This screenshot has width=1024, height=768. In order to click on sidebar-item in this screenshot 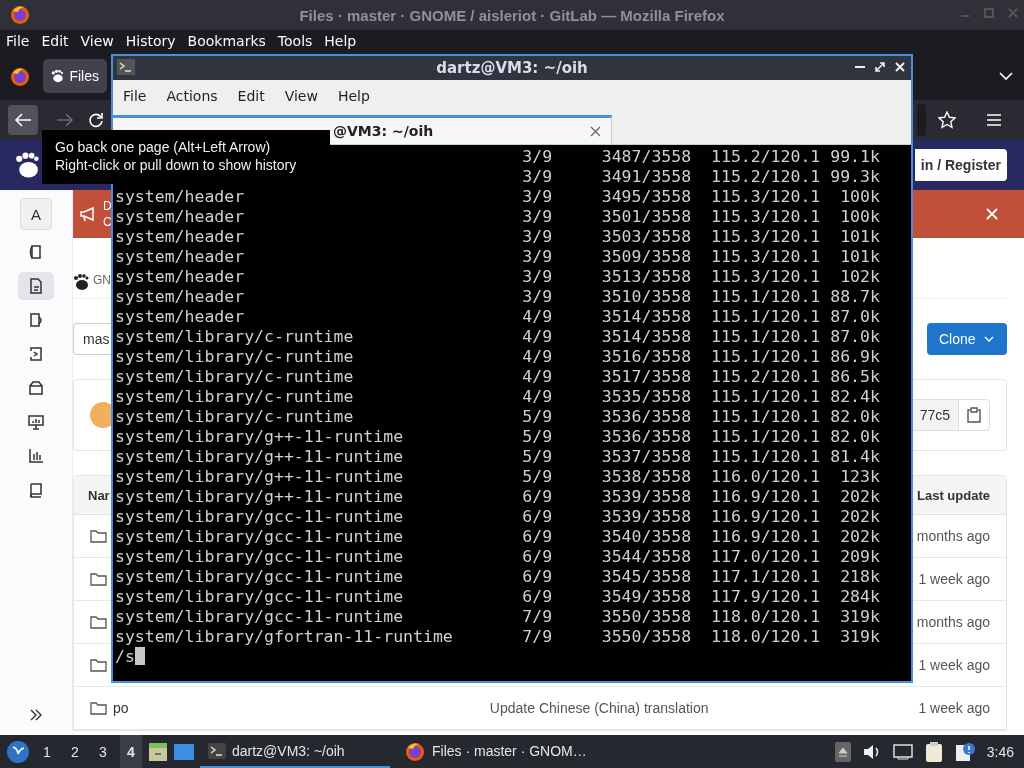, I will do `click(36, 286)`.